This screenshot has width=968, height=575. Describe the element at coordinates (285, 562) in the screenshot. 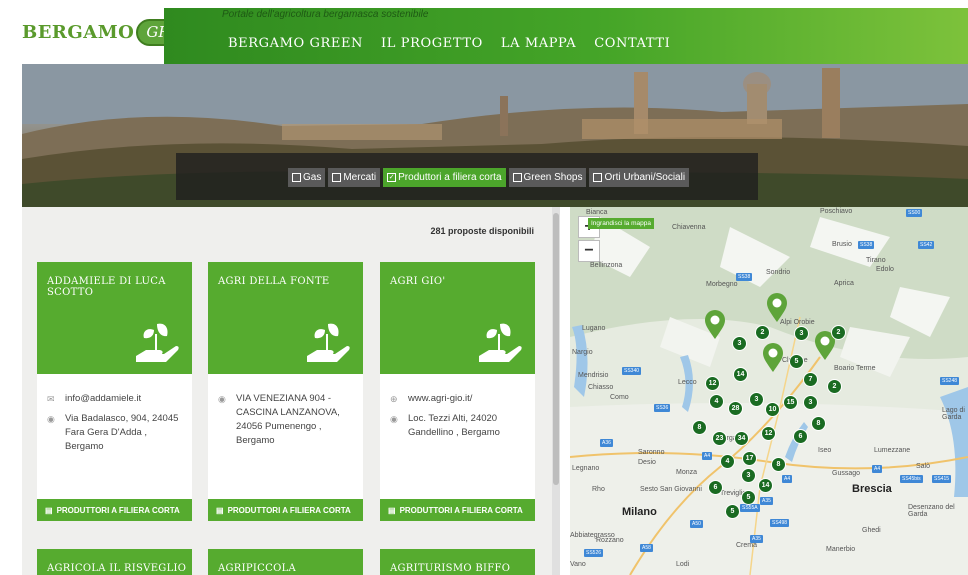

I see `result-card: AGRIPICCOLA` at that location.